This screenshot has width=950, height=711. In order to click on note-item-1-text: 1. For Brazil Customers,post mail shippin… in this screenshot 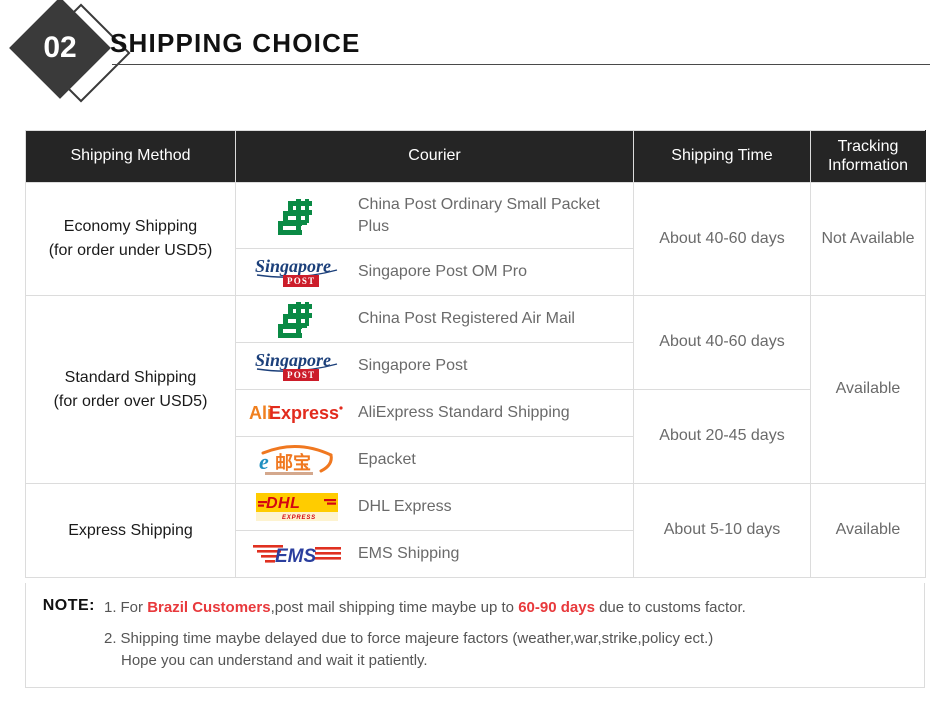, I will do `click(425, 608)`.